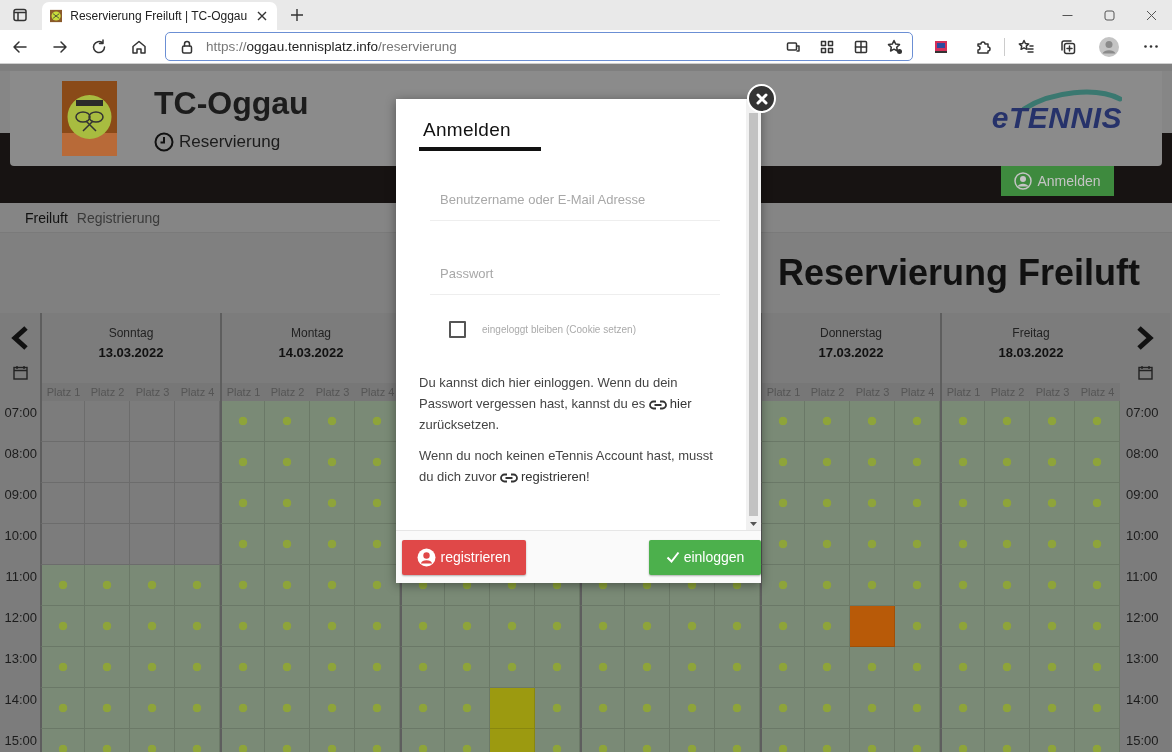  What do you see at coordinates (539, 46) in the screenshot?
I see `address-bar: https://oggau.tennisplatz.info/reservierung` at bounding box center [539, 46].